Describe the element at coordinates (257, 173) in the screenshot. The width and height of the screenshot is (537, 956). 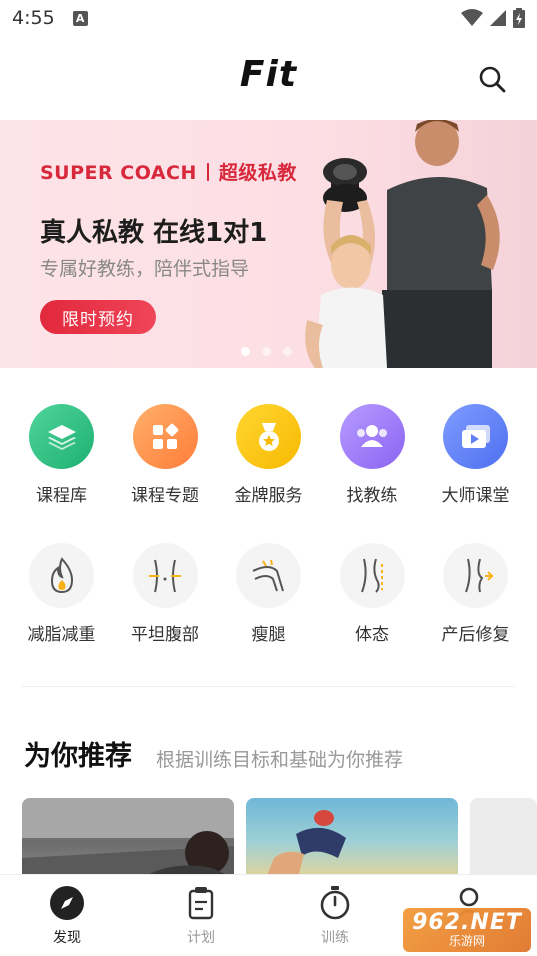
I see `banner-brand-cn: 超级私教` at that location.